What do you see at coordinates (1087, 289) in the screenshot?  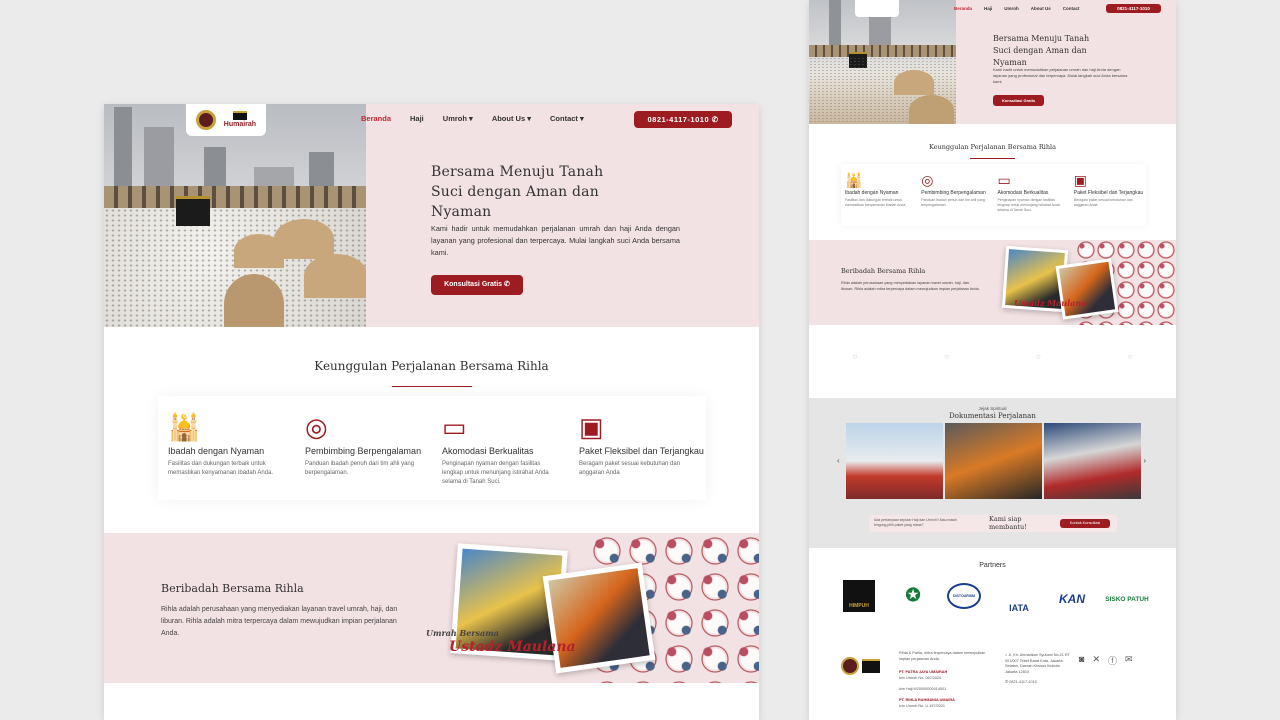 I see `group-photo` at bounding box center [1087, 289].